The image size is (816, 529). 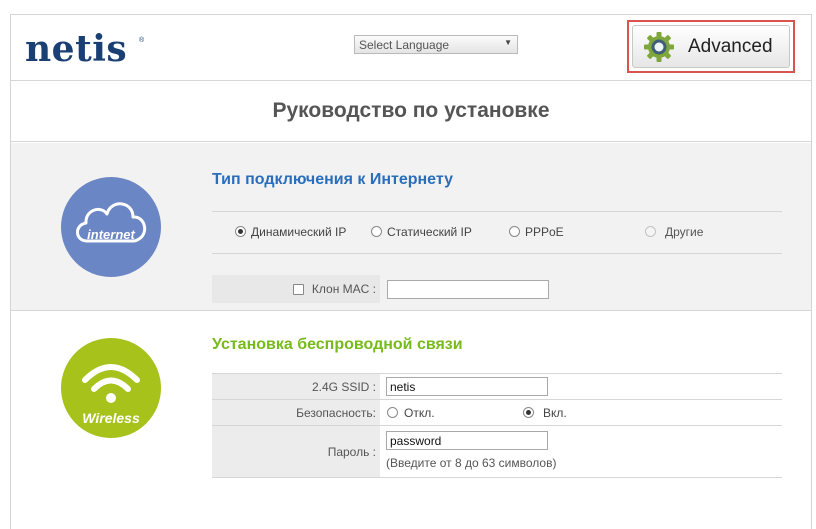 I want to click on internet-section-title: Тип подключения к Интернету, so click(x=332, y=179).